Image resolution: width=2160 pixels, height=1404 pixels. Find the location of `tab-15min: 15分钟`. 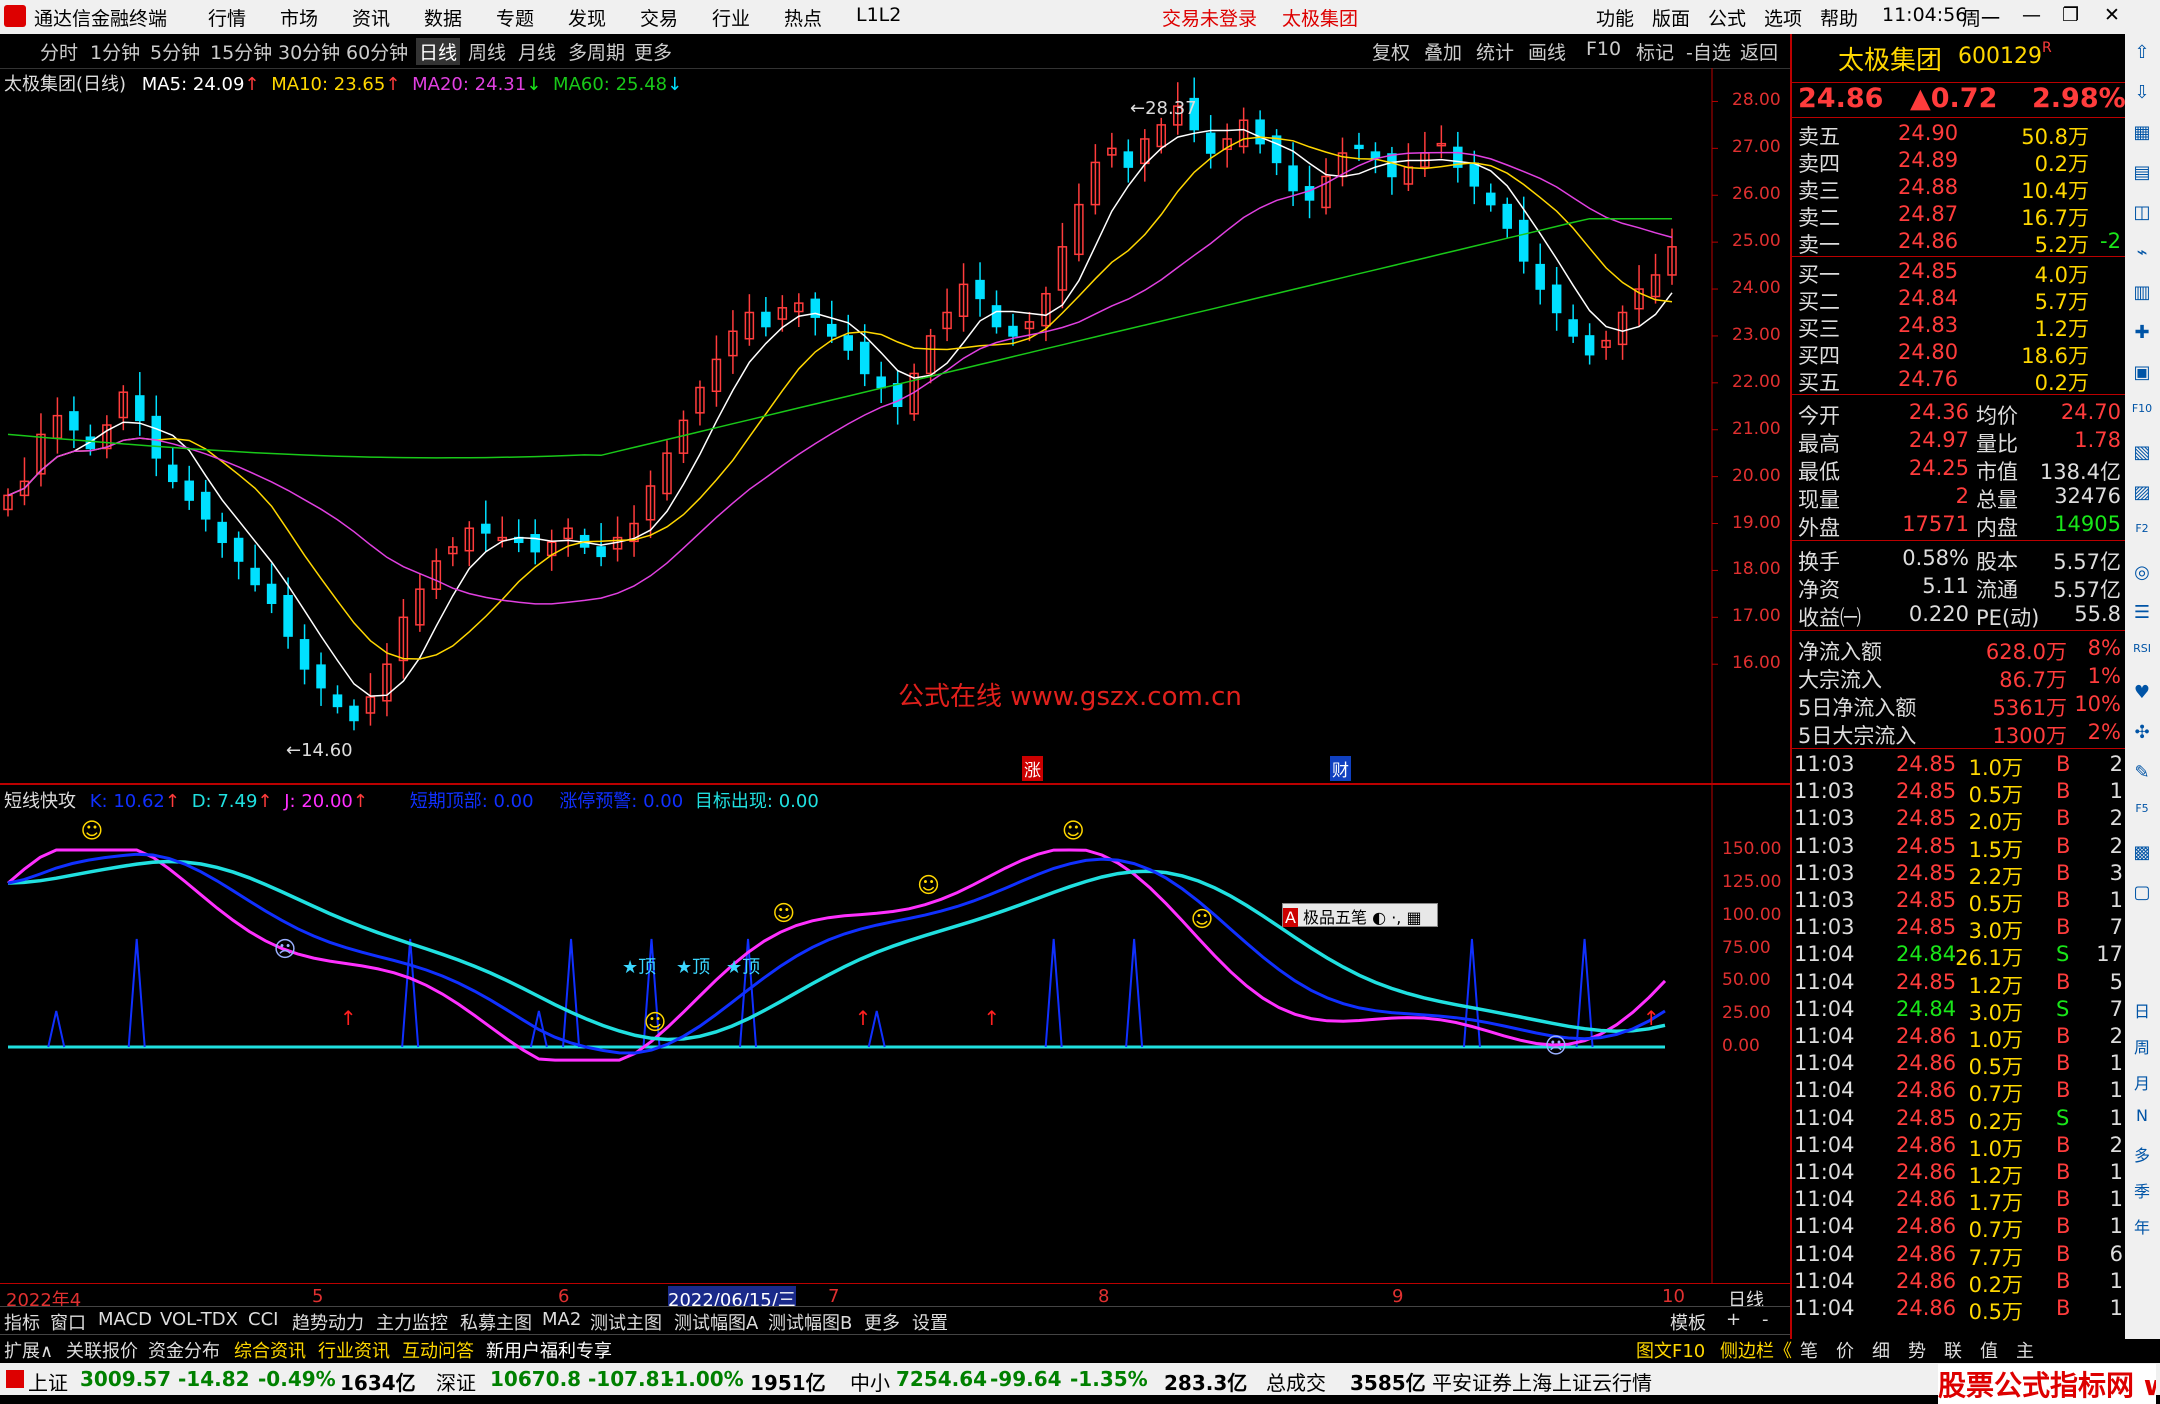

tab-15min: 15分钟 is located at coordinates (241, 51).